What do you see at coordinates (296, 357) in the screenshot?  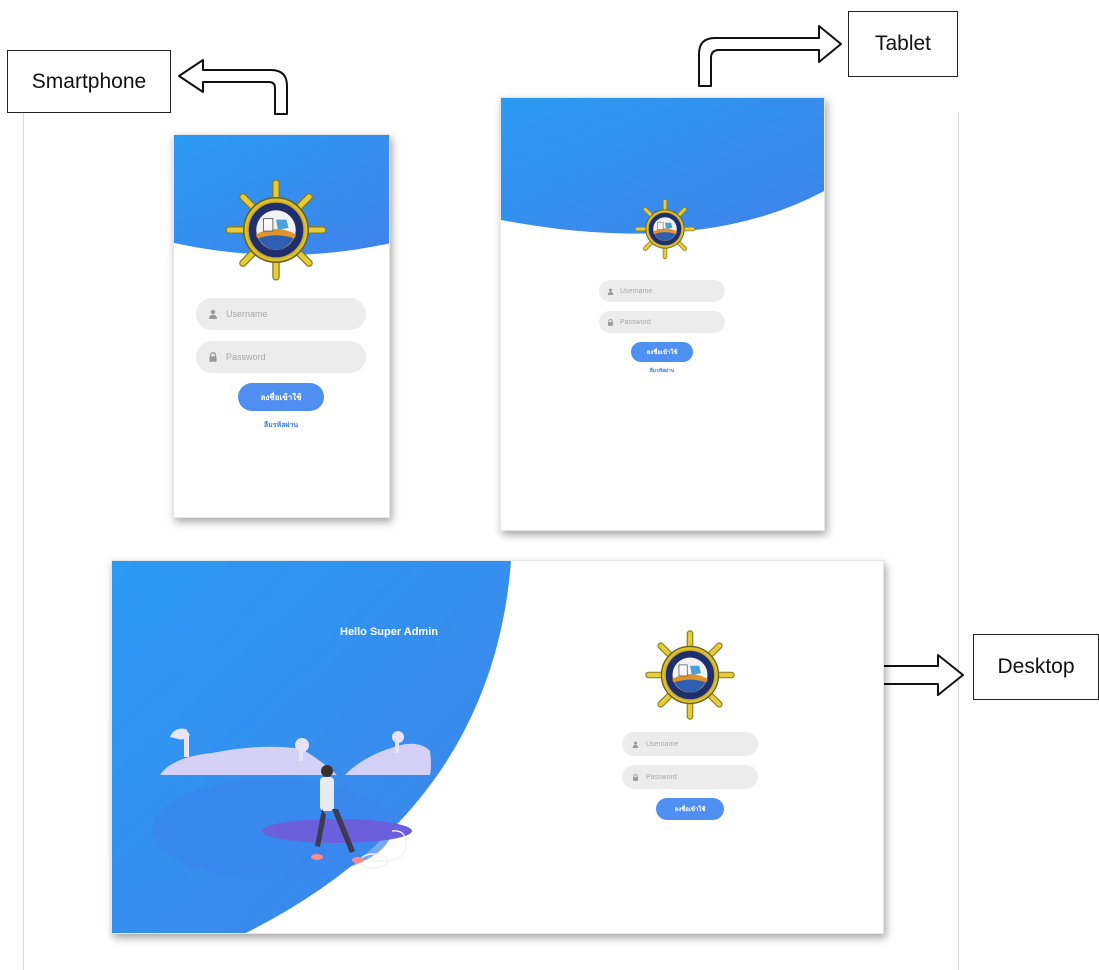 I see `smartphone-password-input` at bounding box center [296, 357].